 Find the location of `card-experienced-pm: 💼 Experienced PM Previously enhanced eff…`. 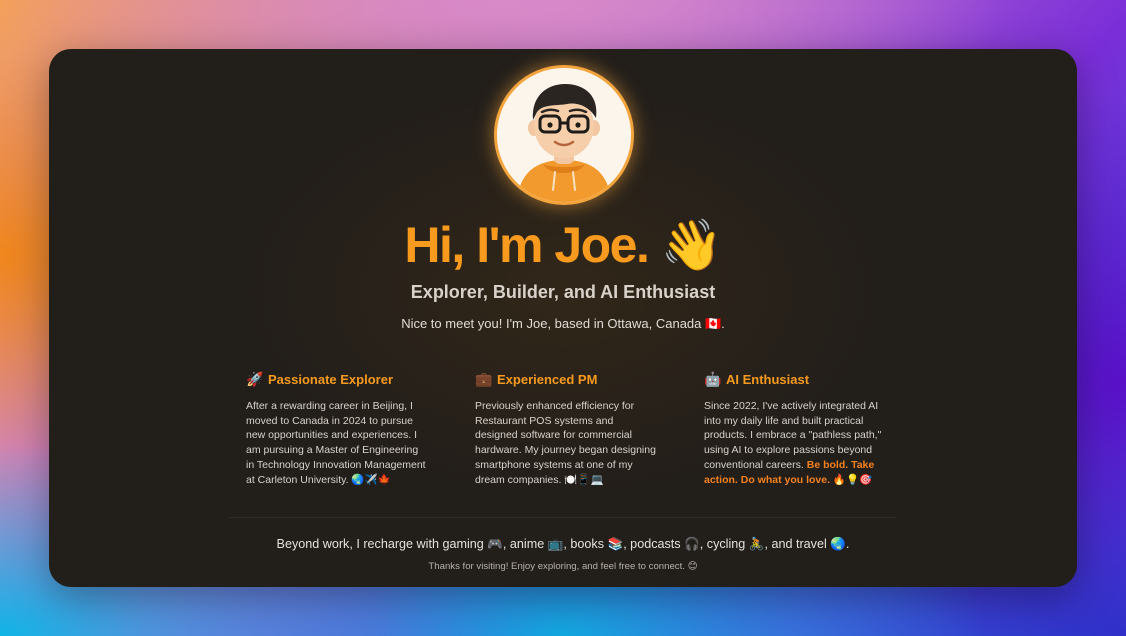

card-experienced-pm: 💼 Experienced PM Previously enhanced eff… is located at coordinates (566, 428).